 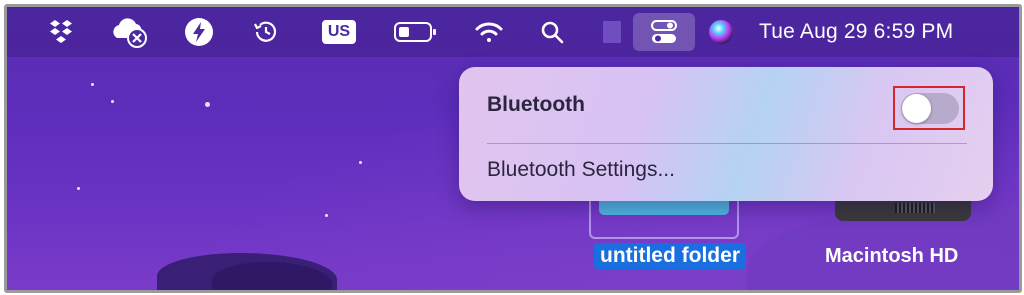 I want to click on panel-divider, so click(x=727, y=143).